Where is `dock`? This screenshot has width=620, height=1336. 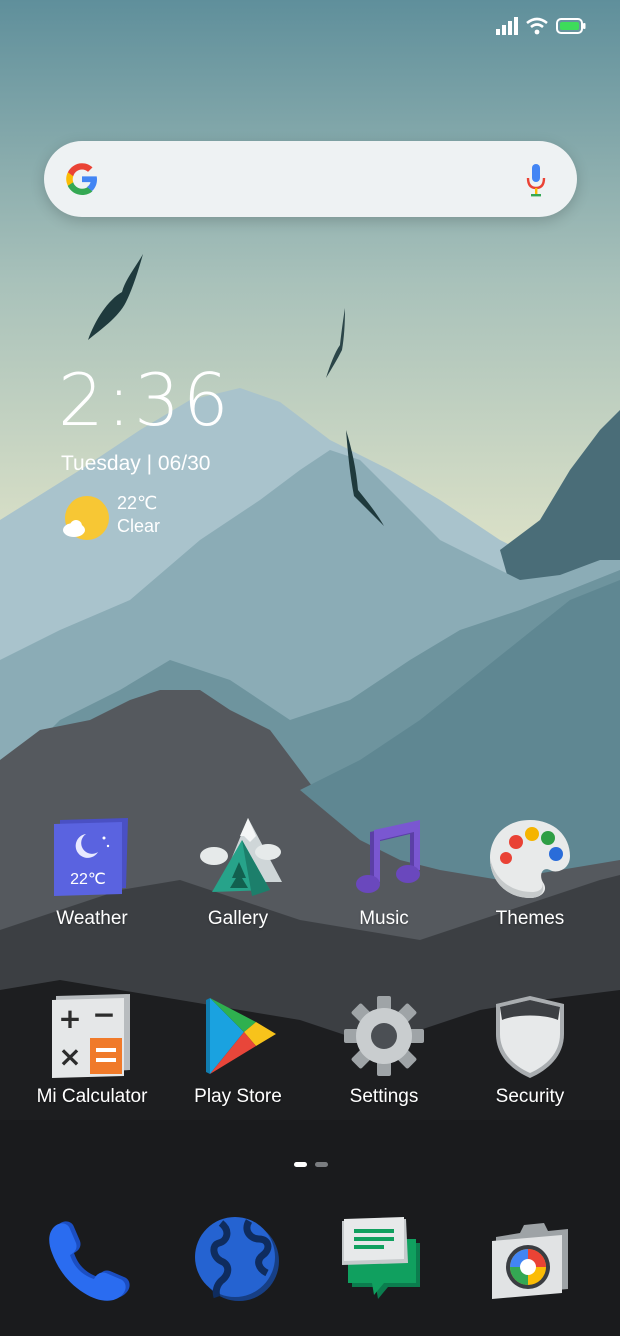
dock is located at coordinates (310, 1260).